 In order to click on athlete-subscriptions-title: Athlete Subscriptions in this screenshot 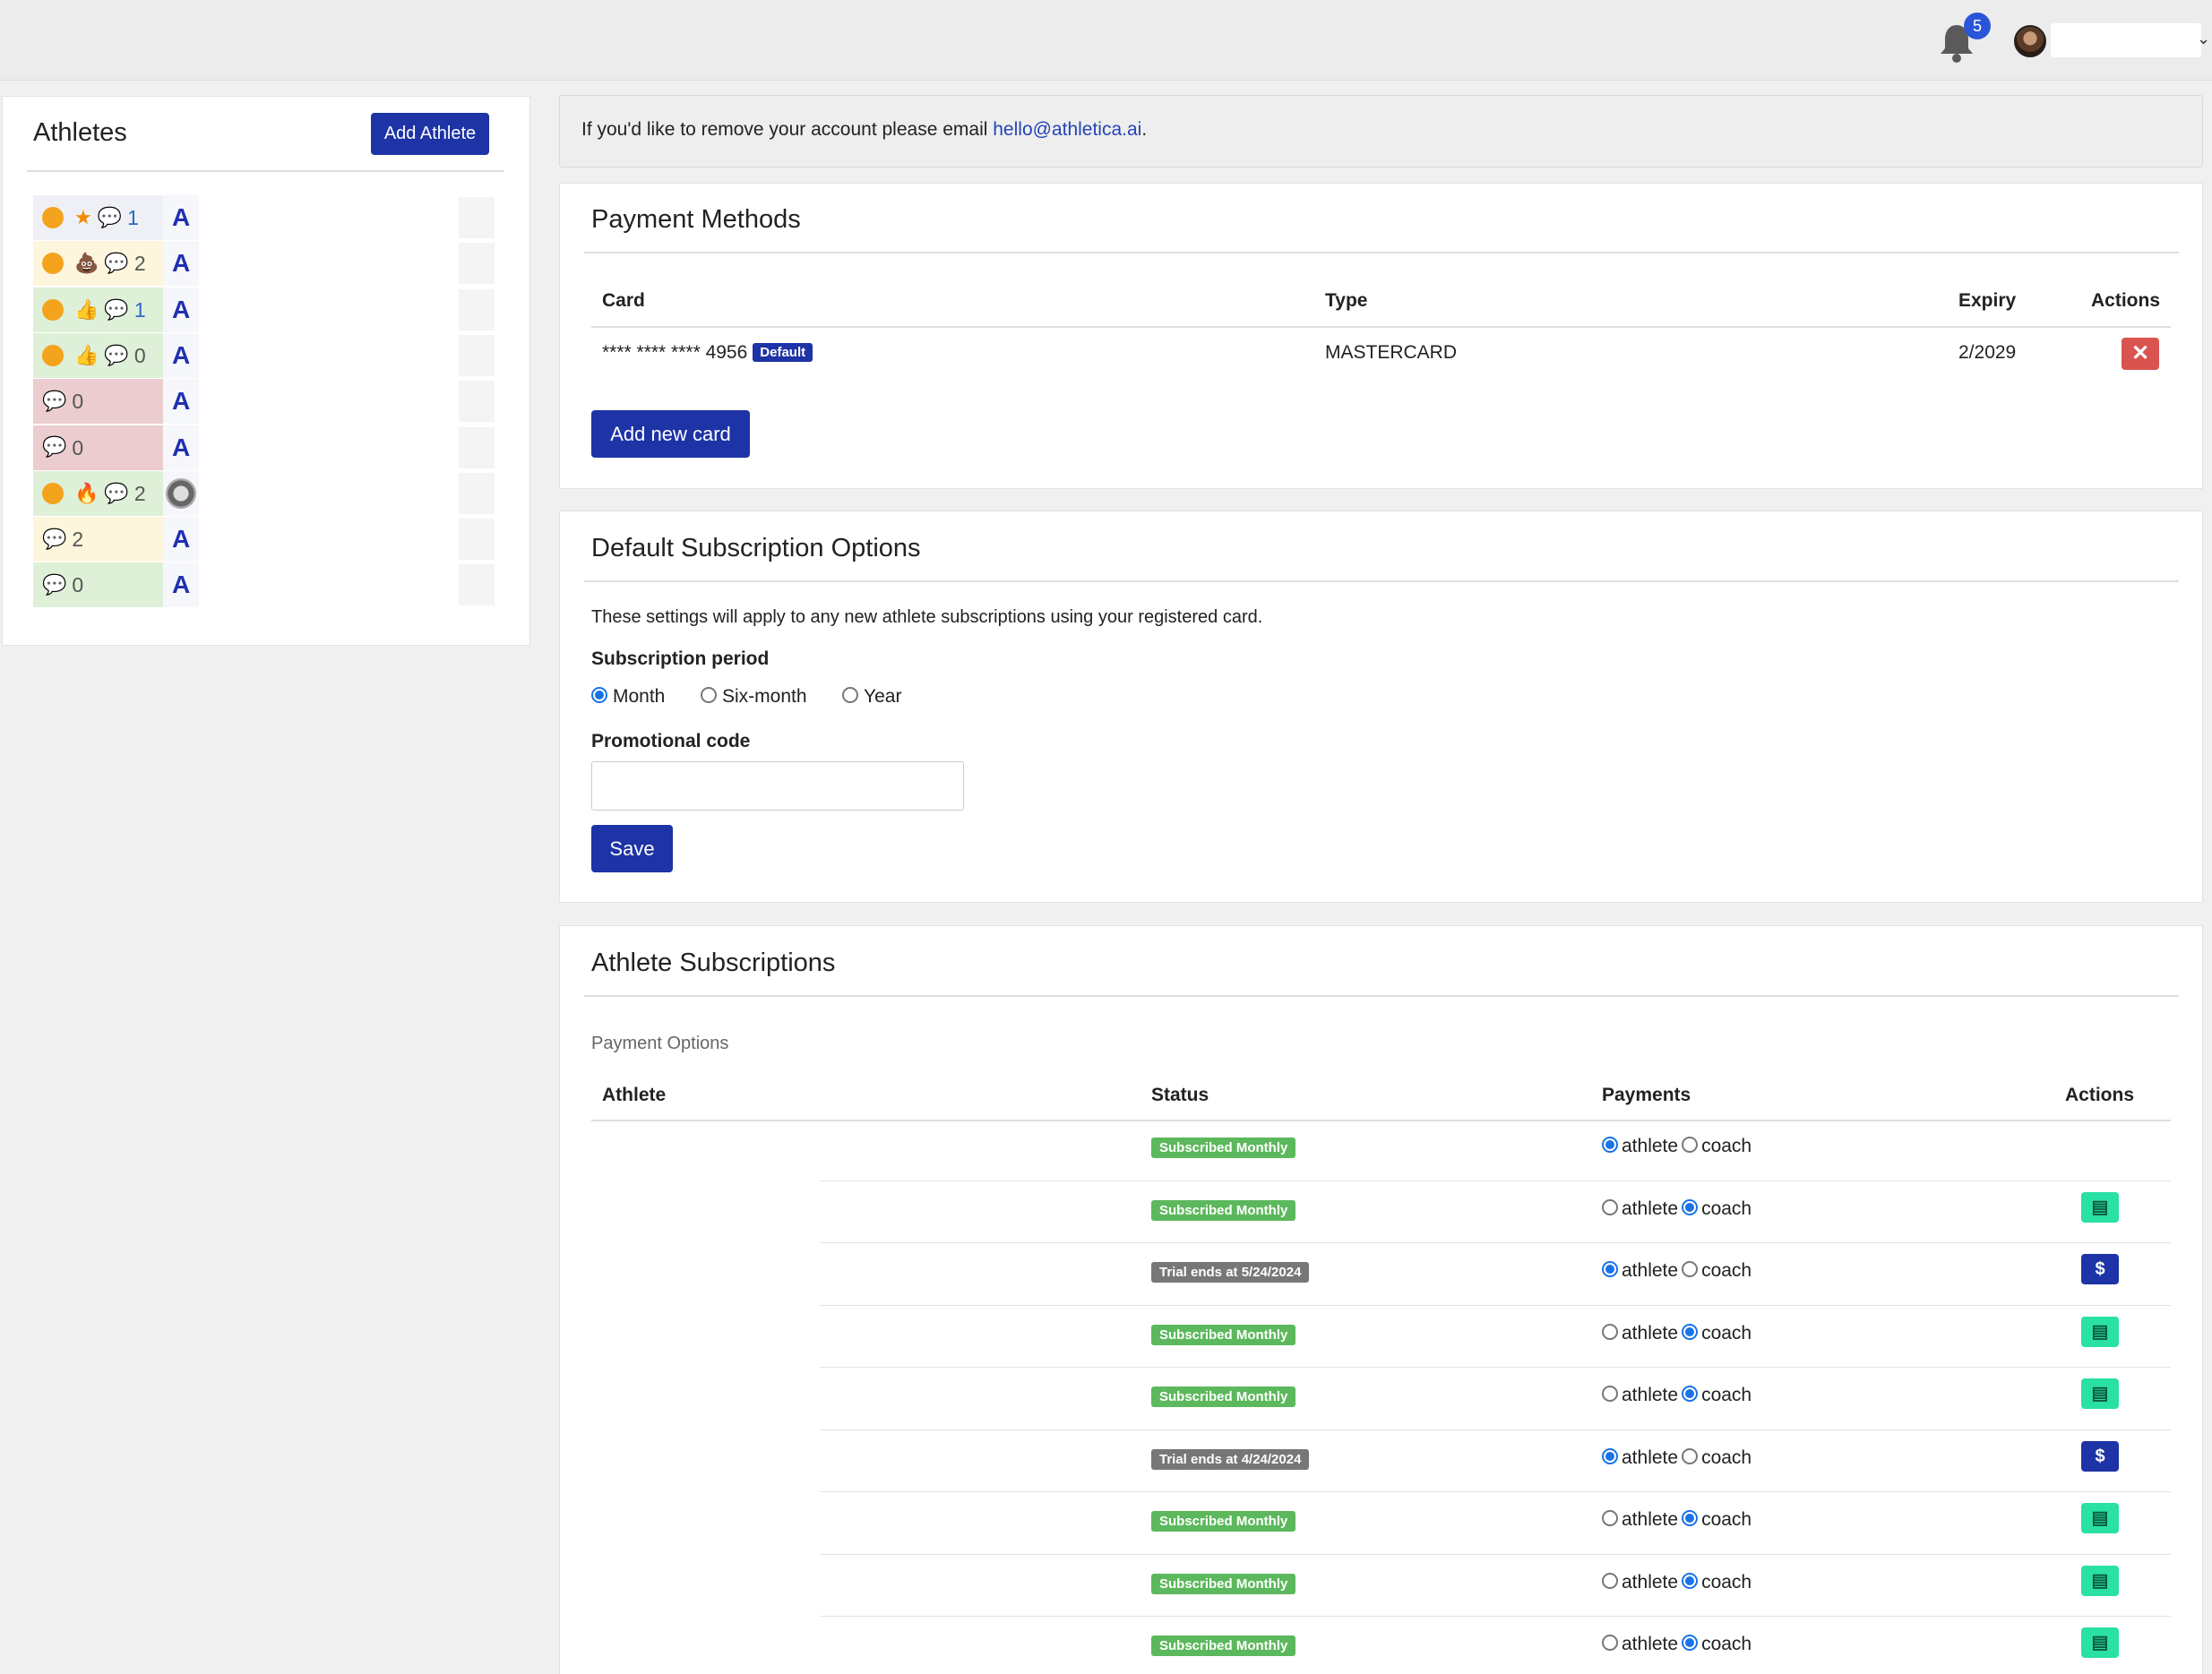, I will do `click(713, 963)`.